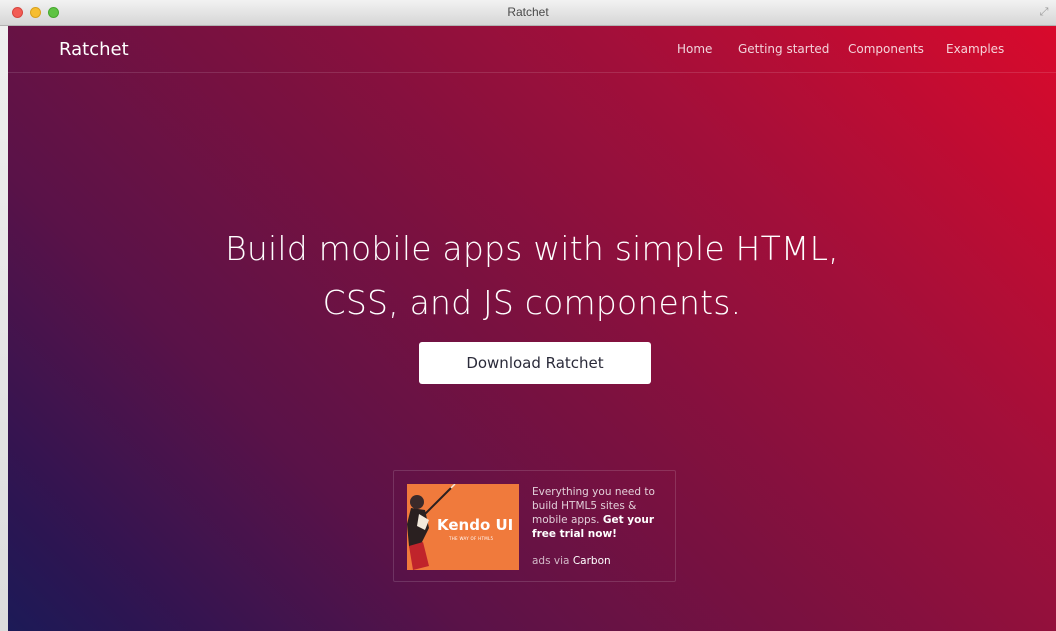 The image size is (1056, 631). I want to click on title-bar: Ratchet ⤢, so click(528, 13).